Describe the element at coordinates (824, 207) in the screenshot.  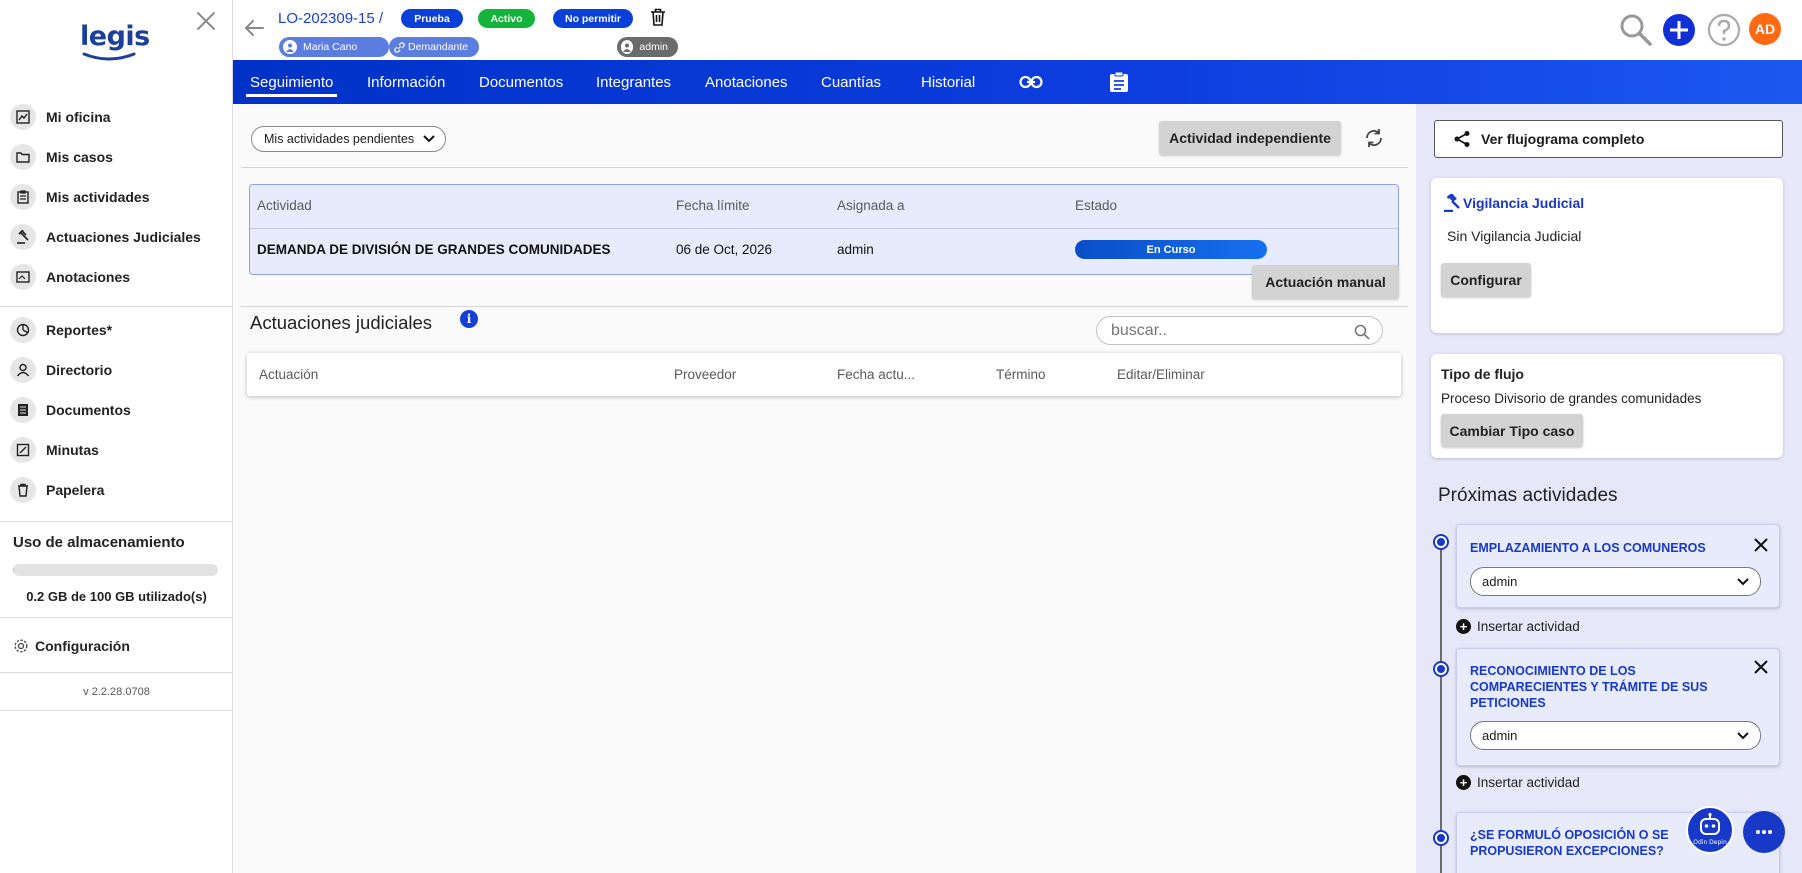
I see `table-header: Actividad Fecha límite Asignada a Estado` at that location.